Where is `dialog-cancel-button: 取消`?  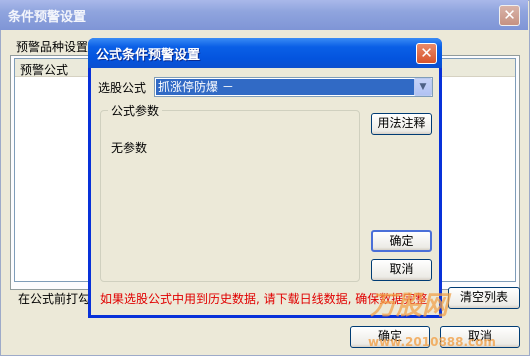
dialog-cancel-button: 取消 is located at coordinates (401, 270).